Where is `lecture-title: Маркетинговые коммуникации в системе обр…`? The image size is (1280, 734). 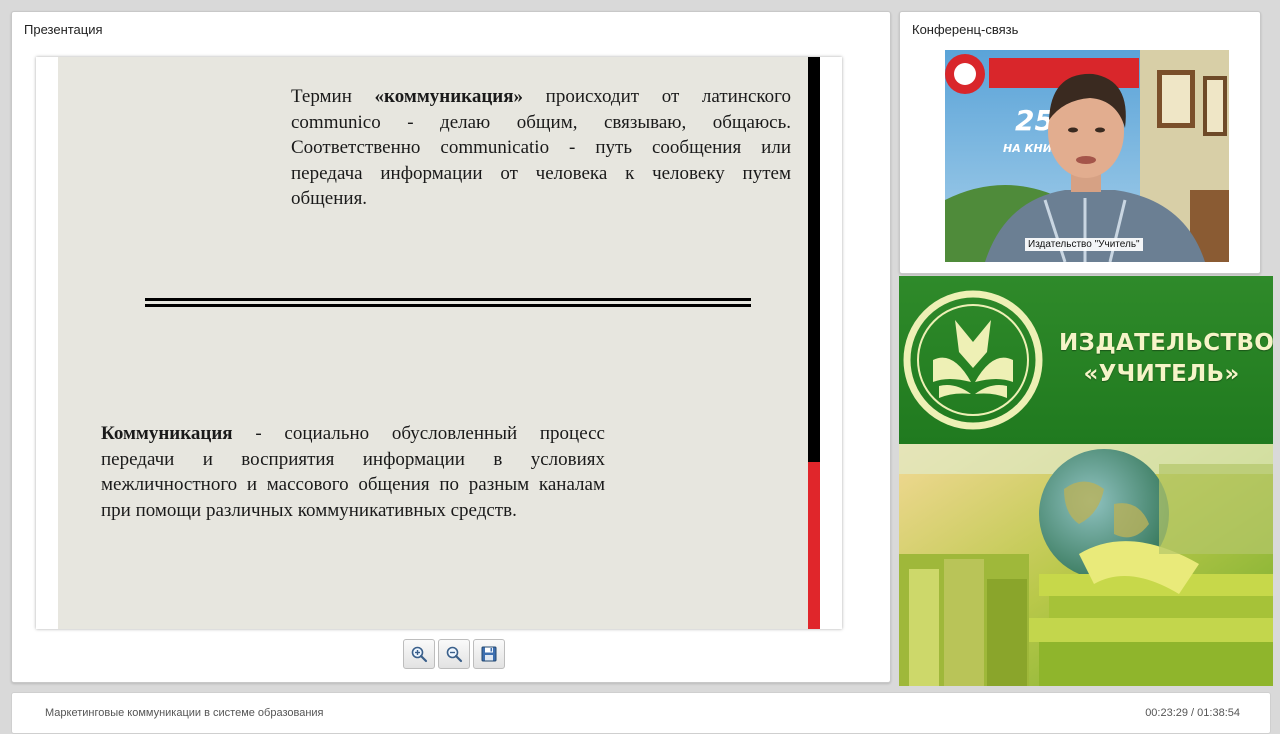 lecture-title: Маркетинговые коммуникации в системе обр… is located at coordinates (184, 713).